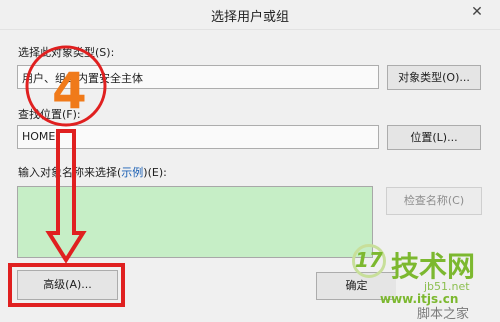 Image resolution: width=500 pixels, height=322 pixels. What do you see at coordinates (443, 314) in the screenshot?
I see `watermark-footer-text: 脚本之家` at bounding box center [443, 314].